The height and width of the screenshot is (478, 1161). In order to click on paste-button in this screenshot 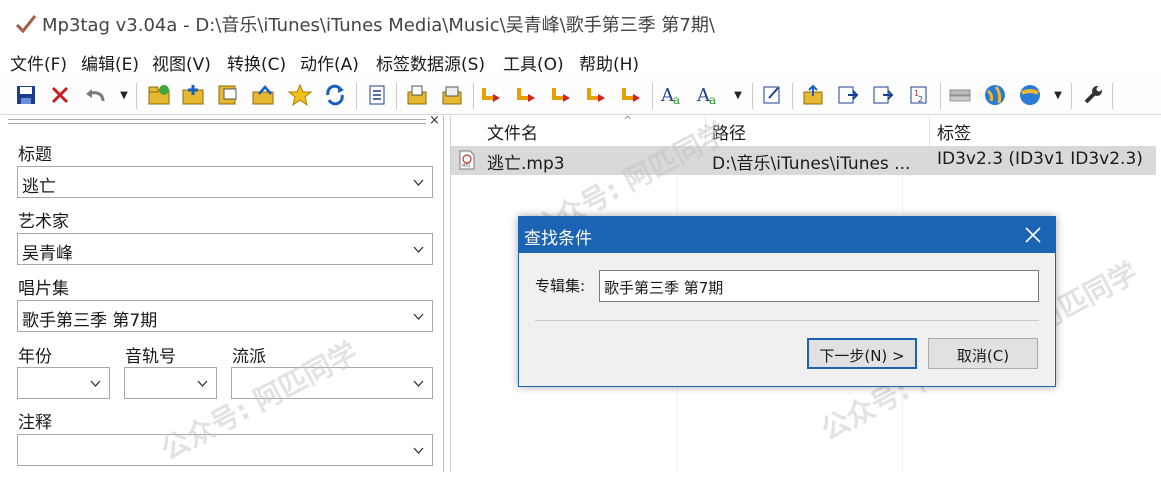, I will do `click(452, 95)`.